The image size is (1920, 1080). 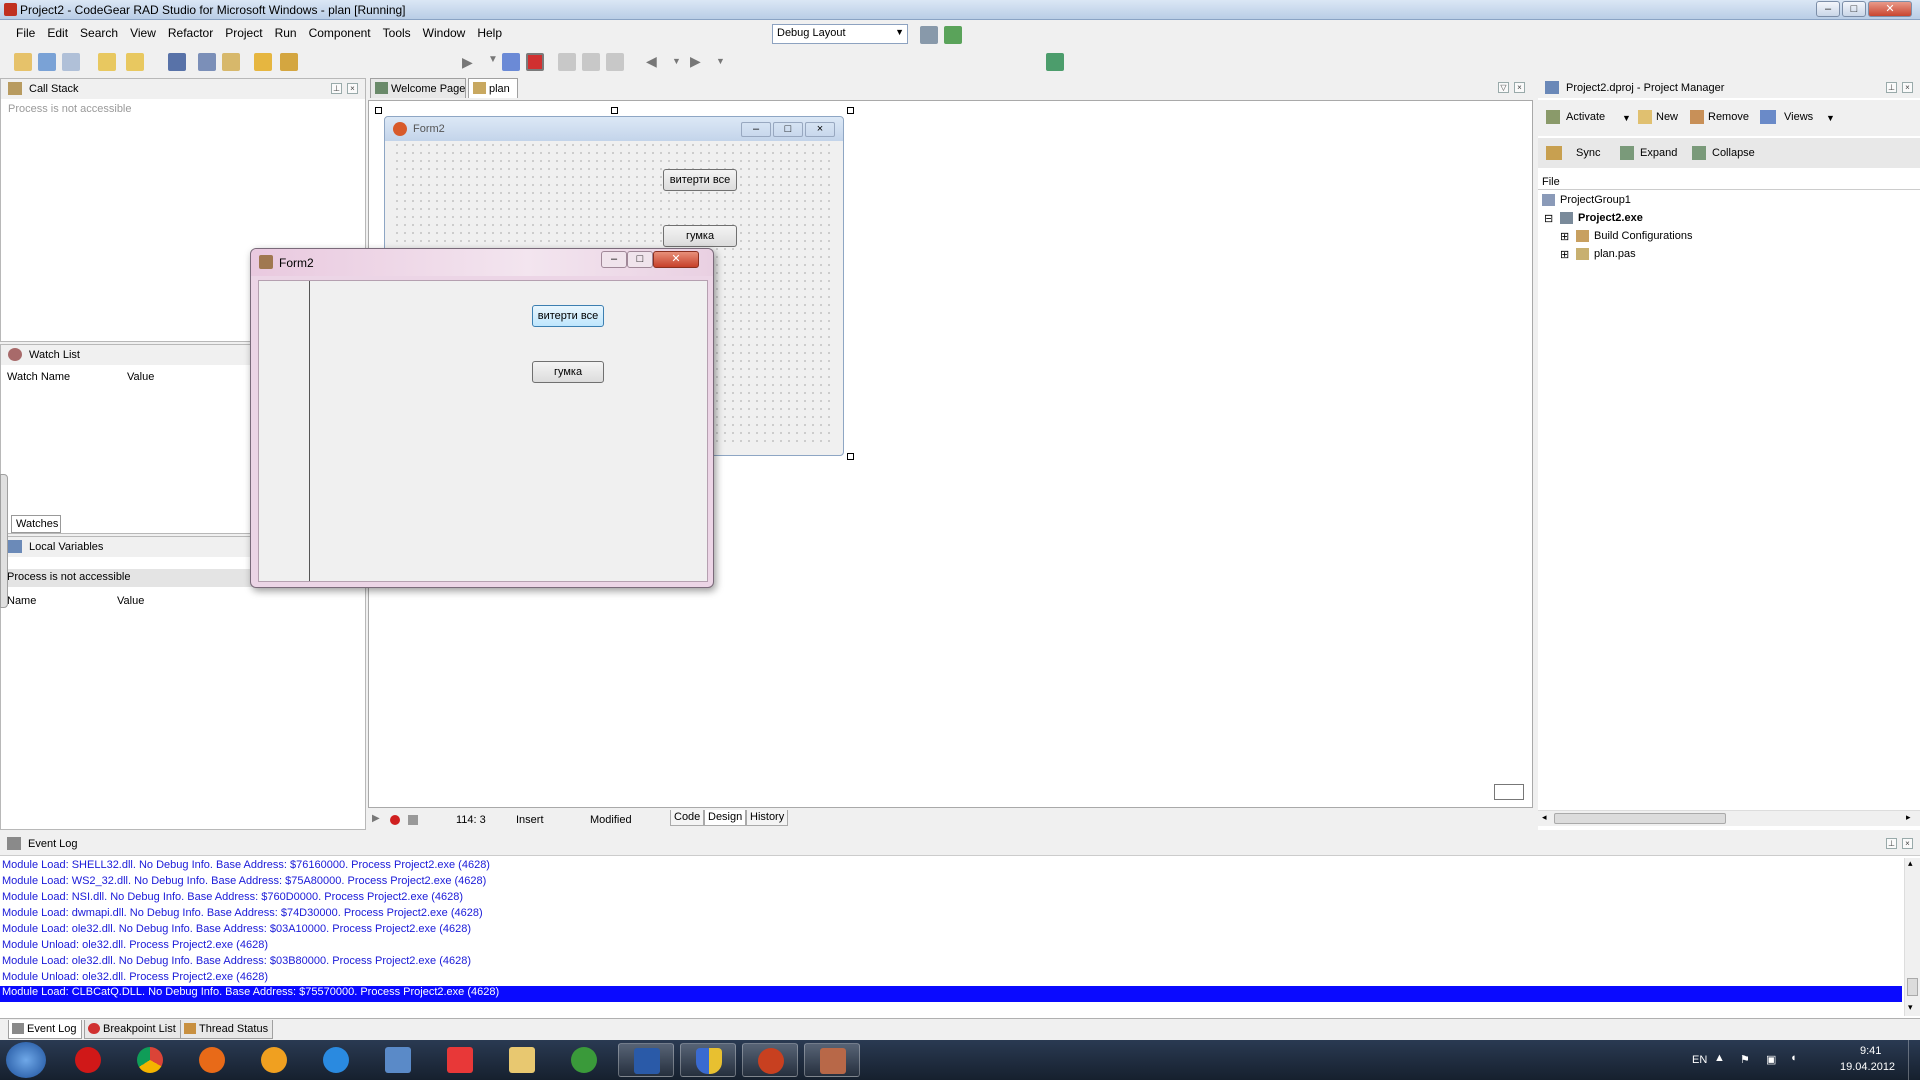 I want to click on eraser-button: гумка, so click(x=568, y=372).